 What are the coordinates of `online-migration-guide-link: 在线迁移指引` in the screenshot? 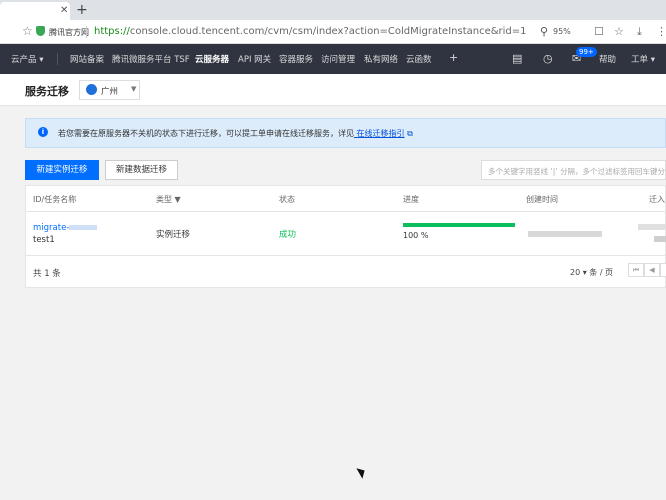 It's located at (379, 133).